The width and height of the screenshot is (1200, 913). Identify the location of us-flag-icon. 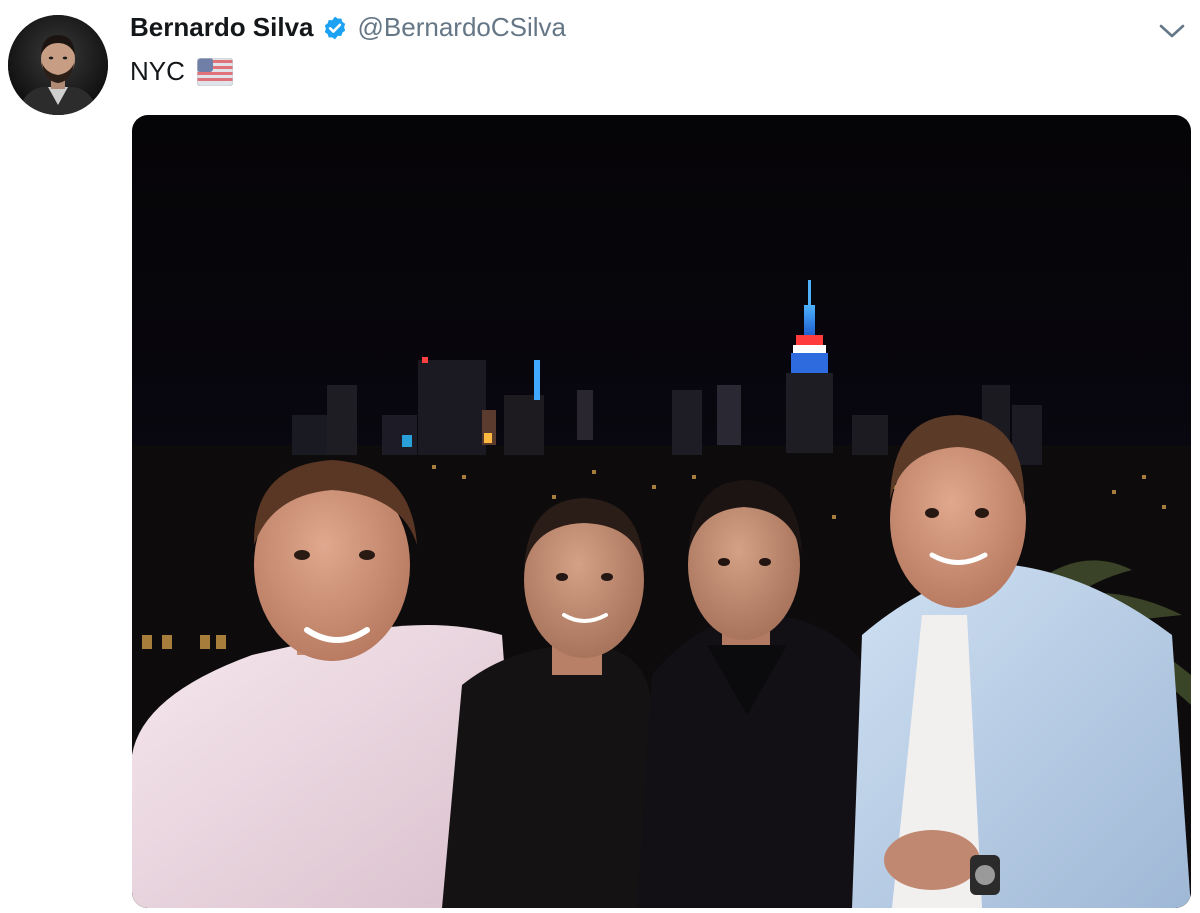
(215, 71).